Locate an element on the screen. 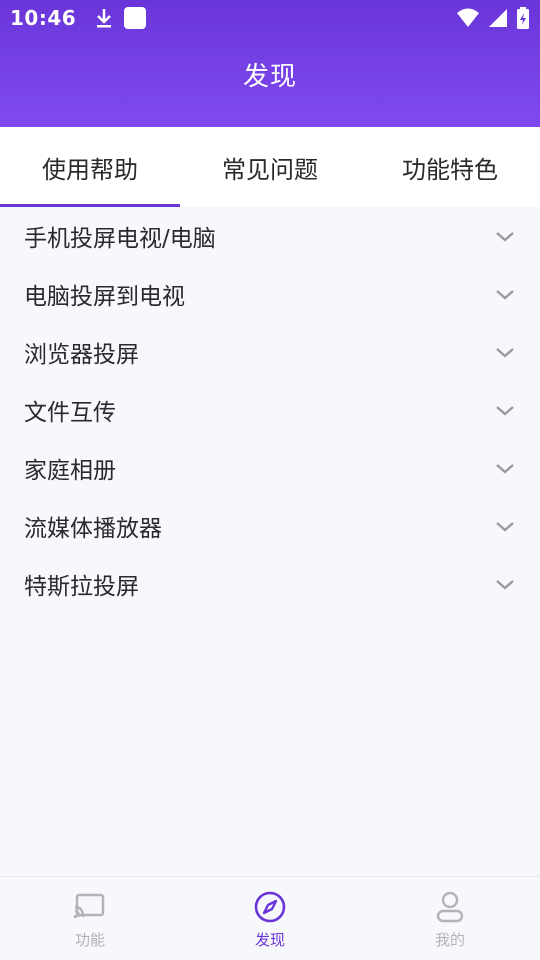 The width and height of the screenshot is (540, 960). nav-label: 发现 is located at coordinates (269, 939).